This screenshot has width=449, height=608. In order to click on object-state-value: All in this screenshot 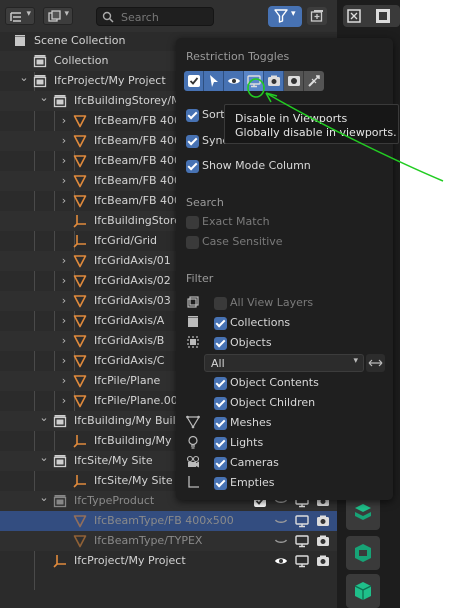, I will do `click(218, 363)`.